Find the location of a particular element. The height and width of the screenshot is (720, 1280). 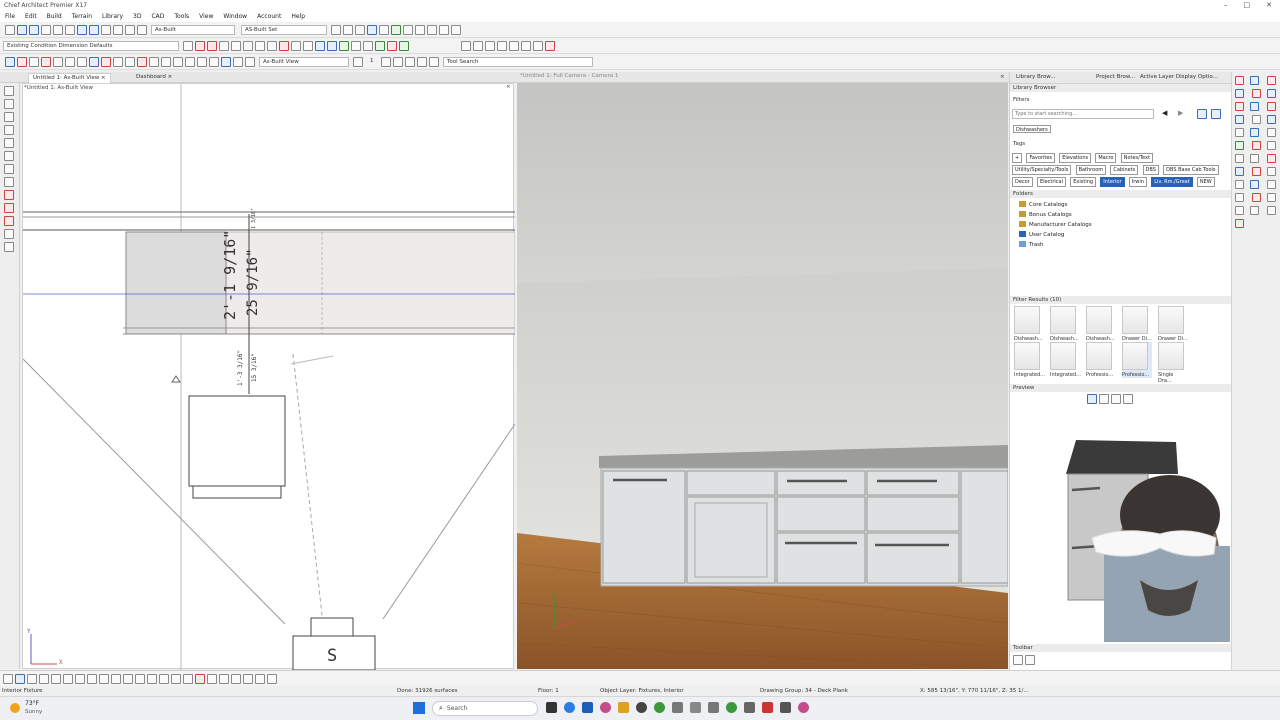

dimension-defaults-select: Existing Condition Dimension Defaults is located at coordinates (91, 46).